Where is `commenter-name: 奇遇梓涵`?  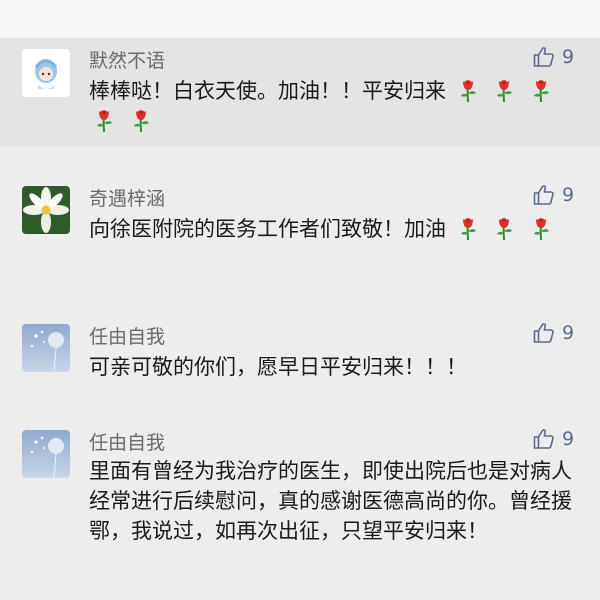
commenter-name: 奇遇梓涵 is located at coordinates (127, 197).